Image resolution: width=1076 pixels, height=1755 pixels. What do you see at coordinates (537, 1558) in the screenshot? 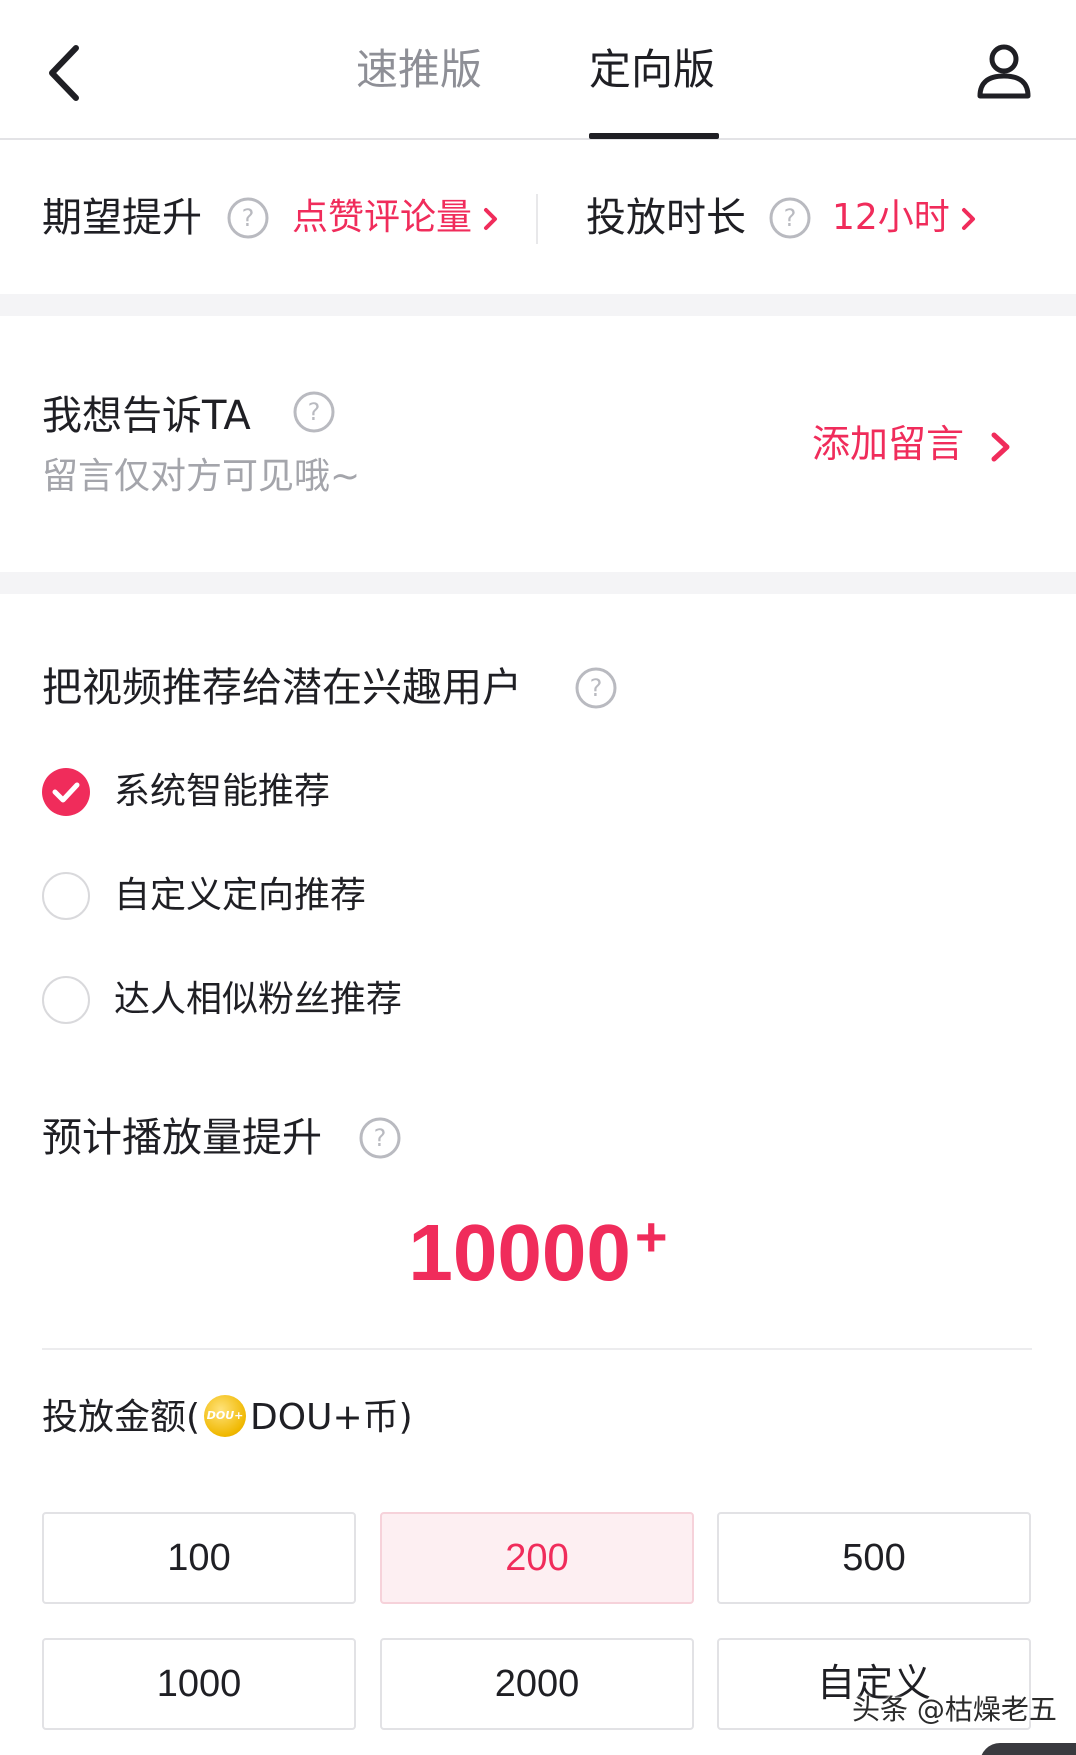
I see `amount-option-200: 200` at bounding box center [537, 1558].